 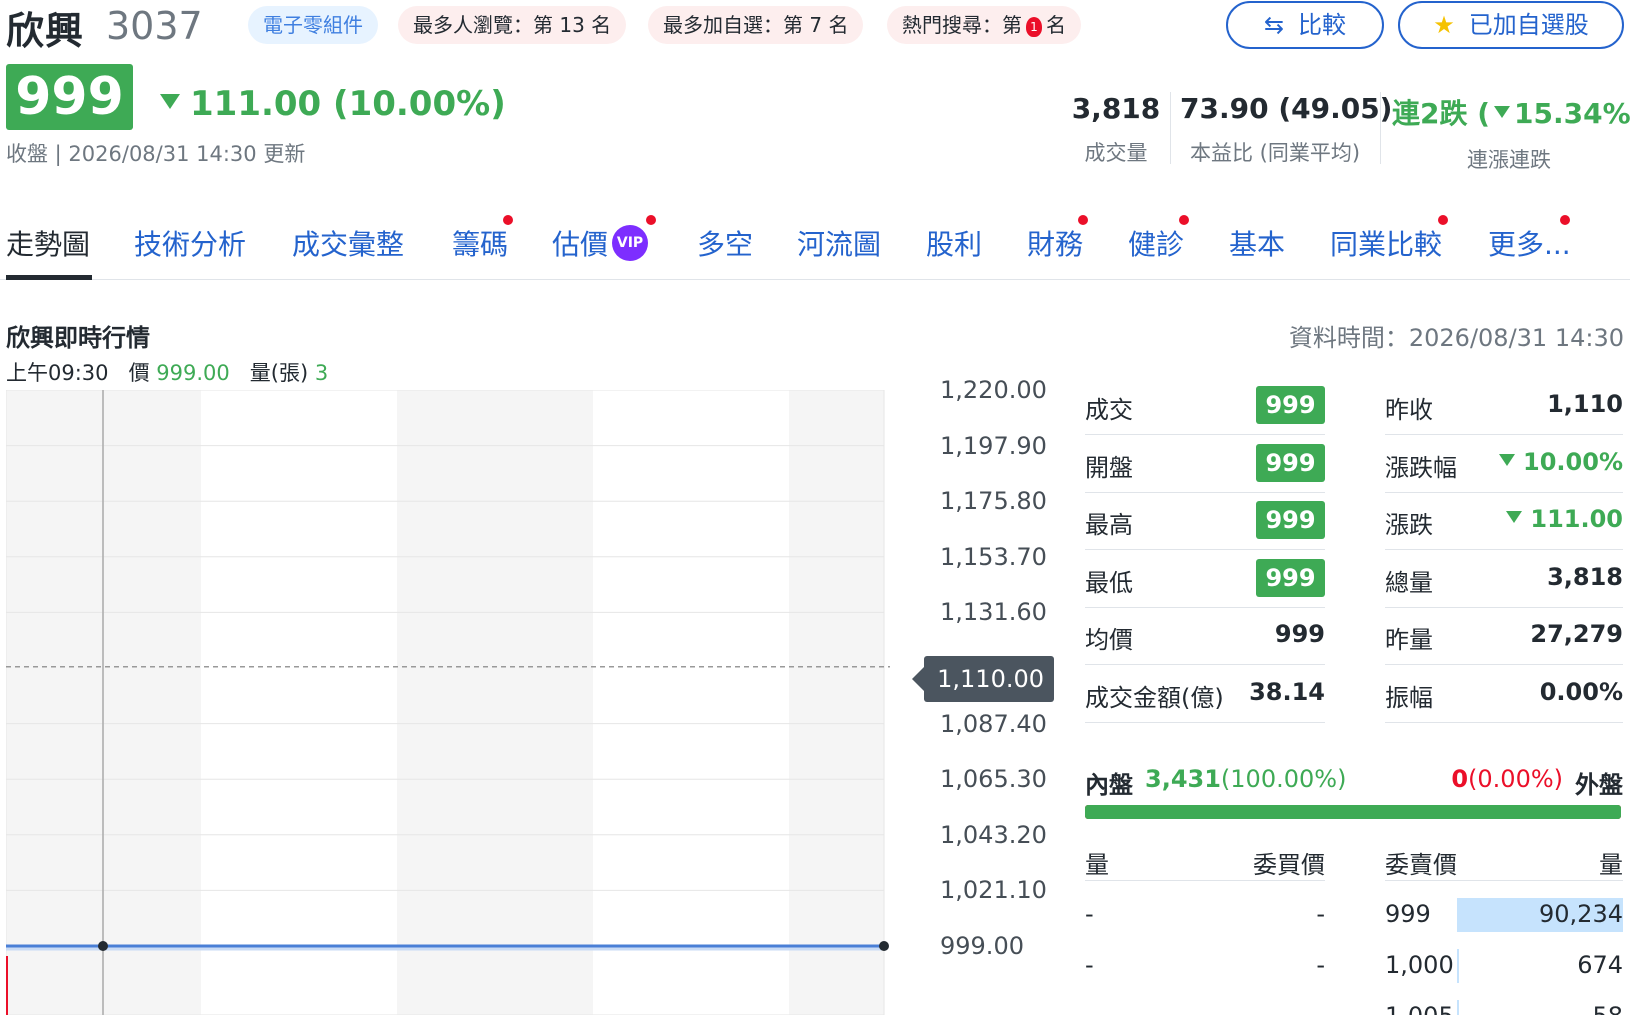 What do you see at coordinates (333, 104) in the screenshot?
I see `price-change: 111.00 (10.00%)` at bounding box center [333, 104].